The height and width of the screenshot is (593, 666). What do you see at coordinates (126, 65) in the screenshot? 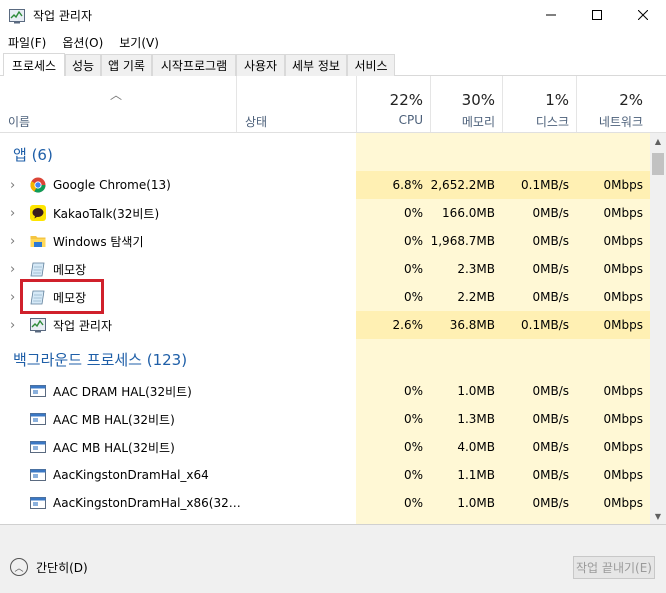
I see `tab-app-history: 앱 기록` at bounding box center [126, 65].